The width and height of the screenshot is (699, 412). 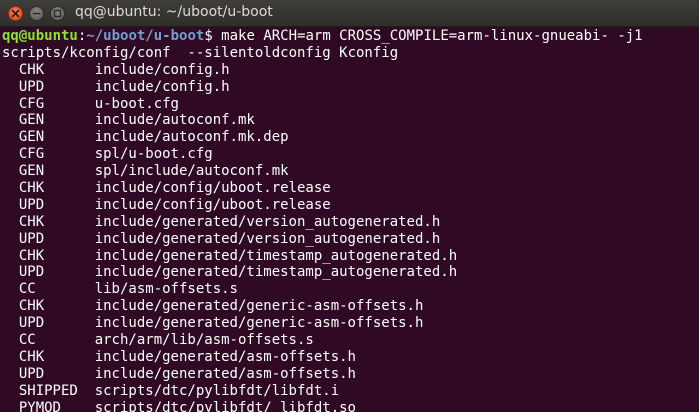 I want to click on build-line: GEN spl/include/autoconf.mk, so click(x=350, y=171).